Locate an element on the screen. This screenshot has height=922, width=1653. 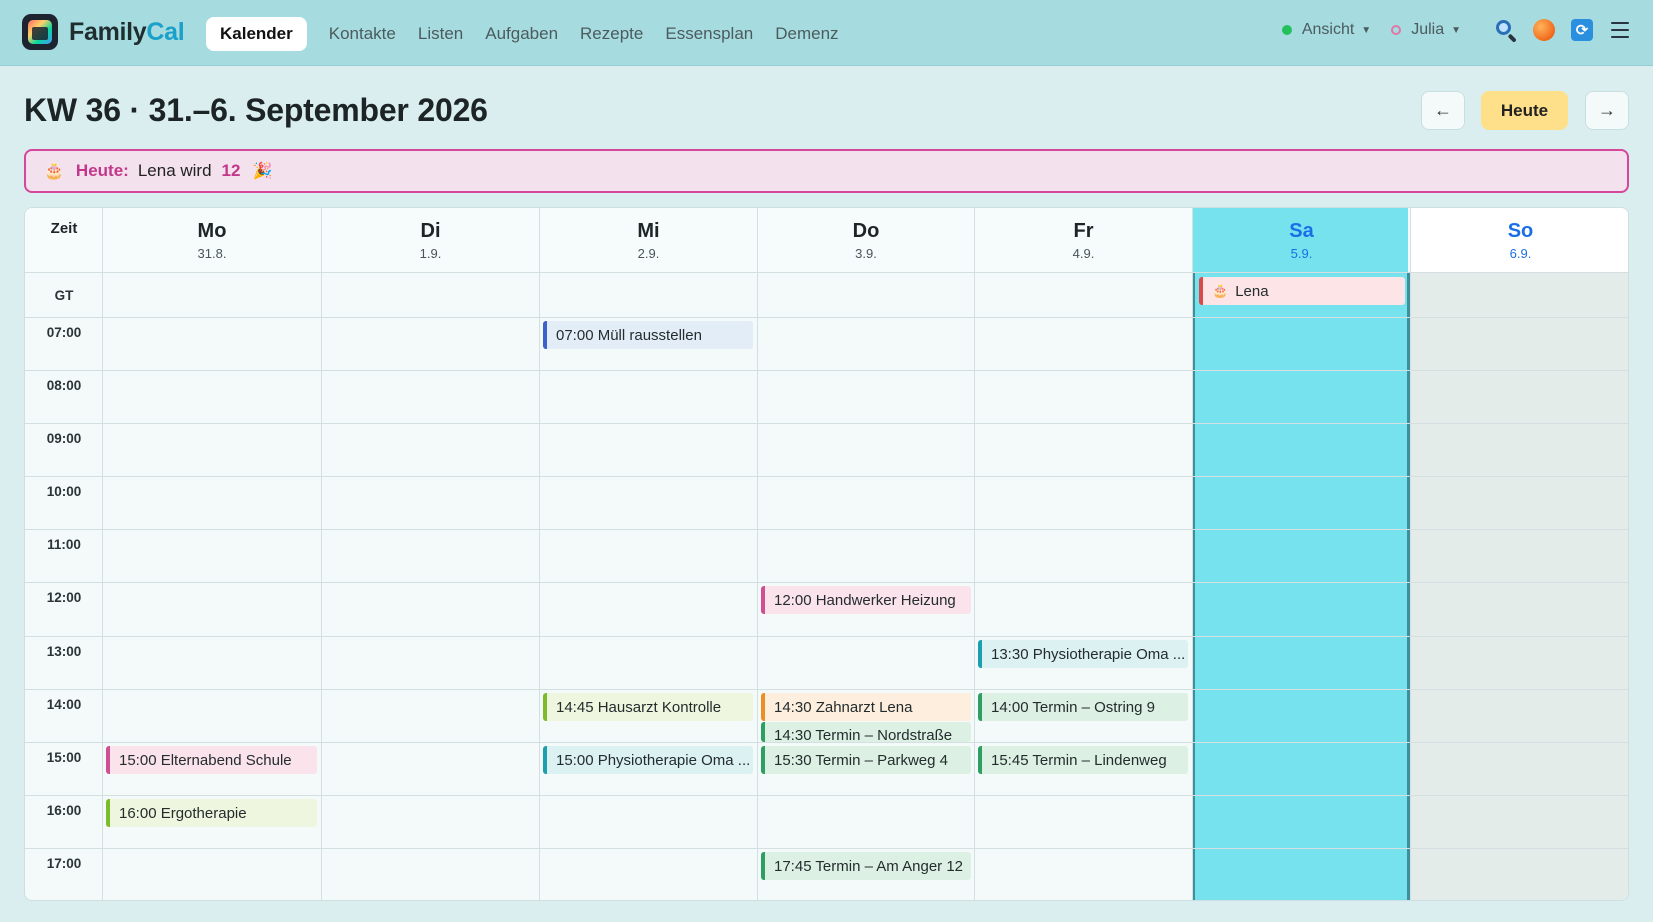
menu-button is located at coordinates (1620, 30).